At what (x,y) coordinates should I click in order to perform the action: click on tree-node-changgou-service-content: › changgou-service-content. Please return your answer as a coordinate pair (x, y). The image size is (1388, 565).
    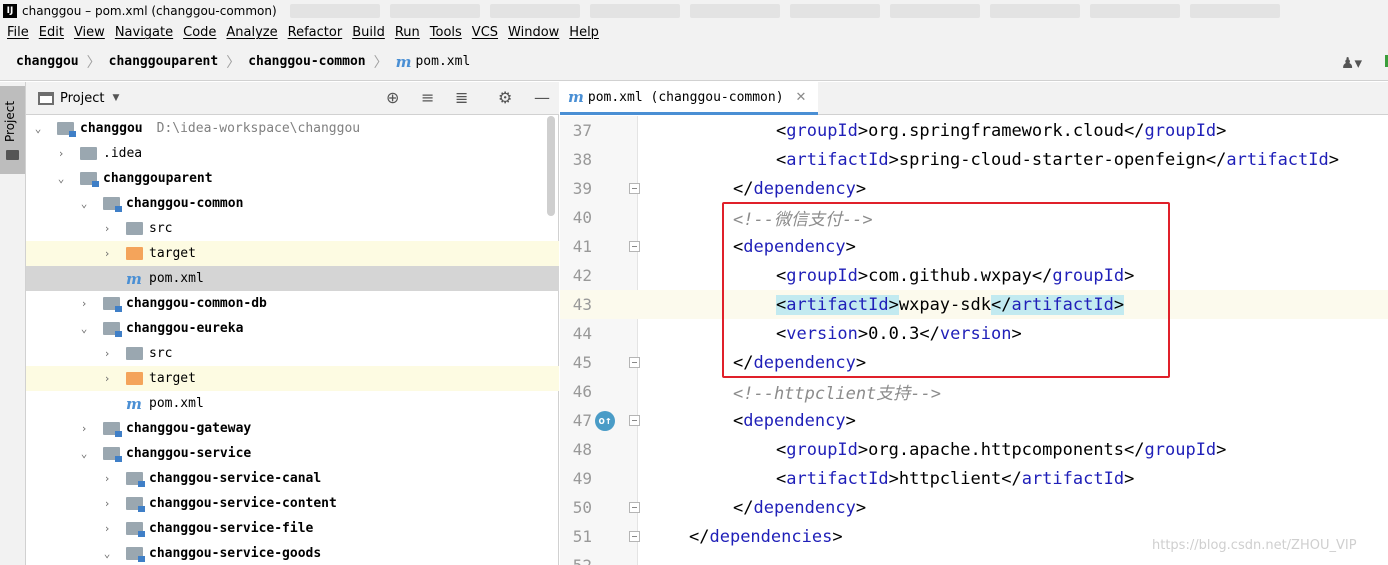
    Looking at the image, I should click on (292, 503).